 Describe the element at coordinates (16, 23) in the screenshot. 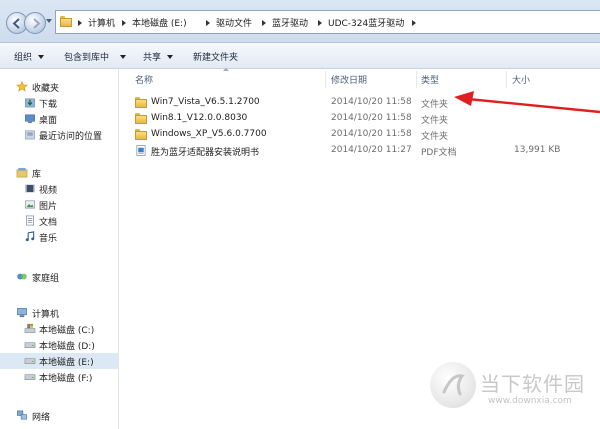

I see `back-arrow-icon` at that location.